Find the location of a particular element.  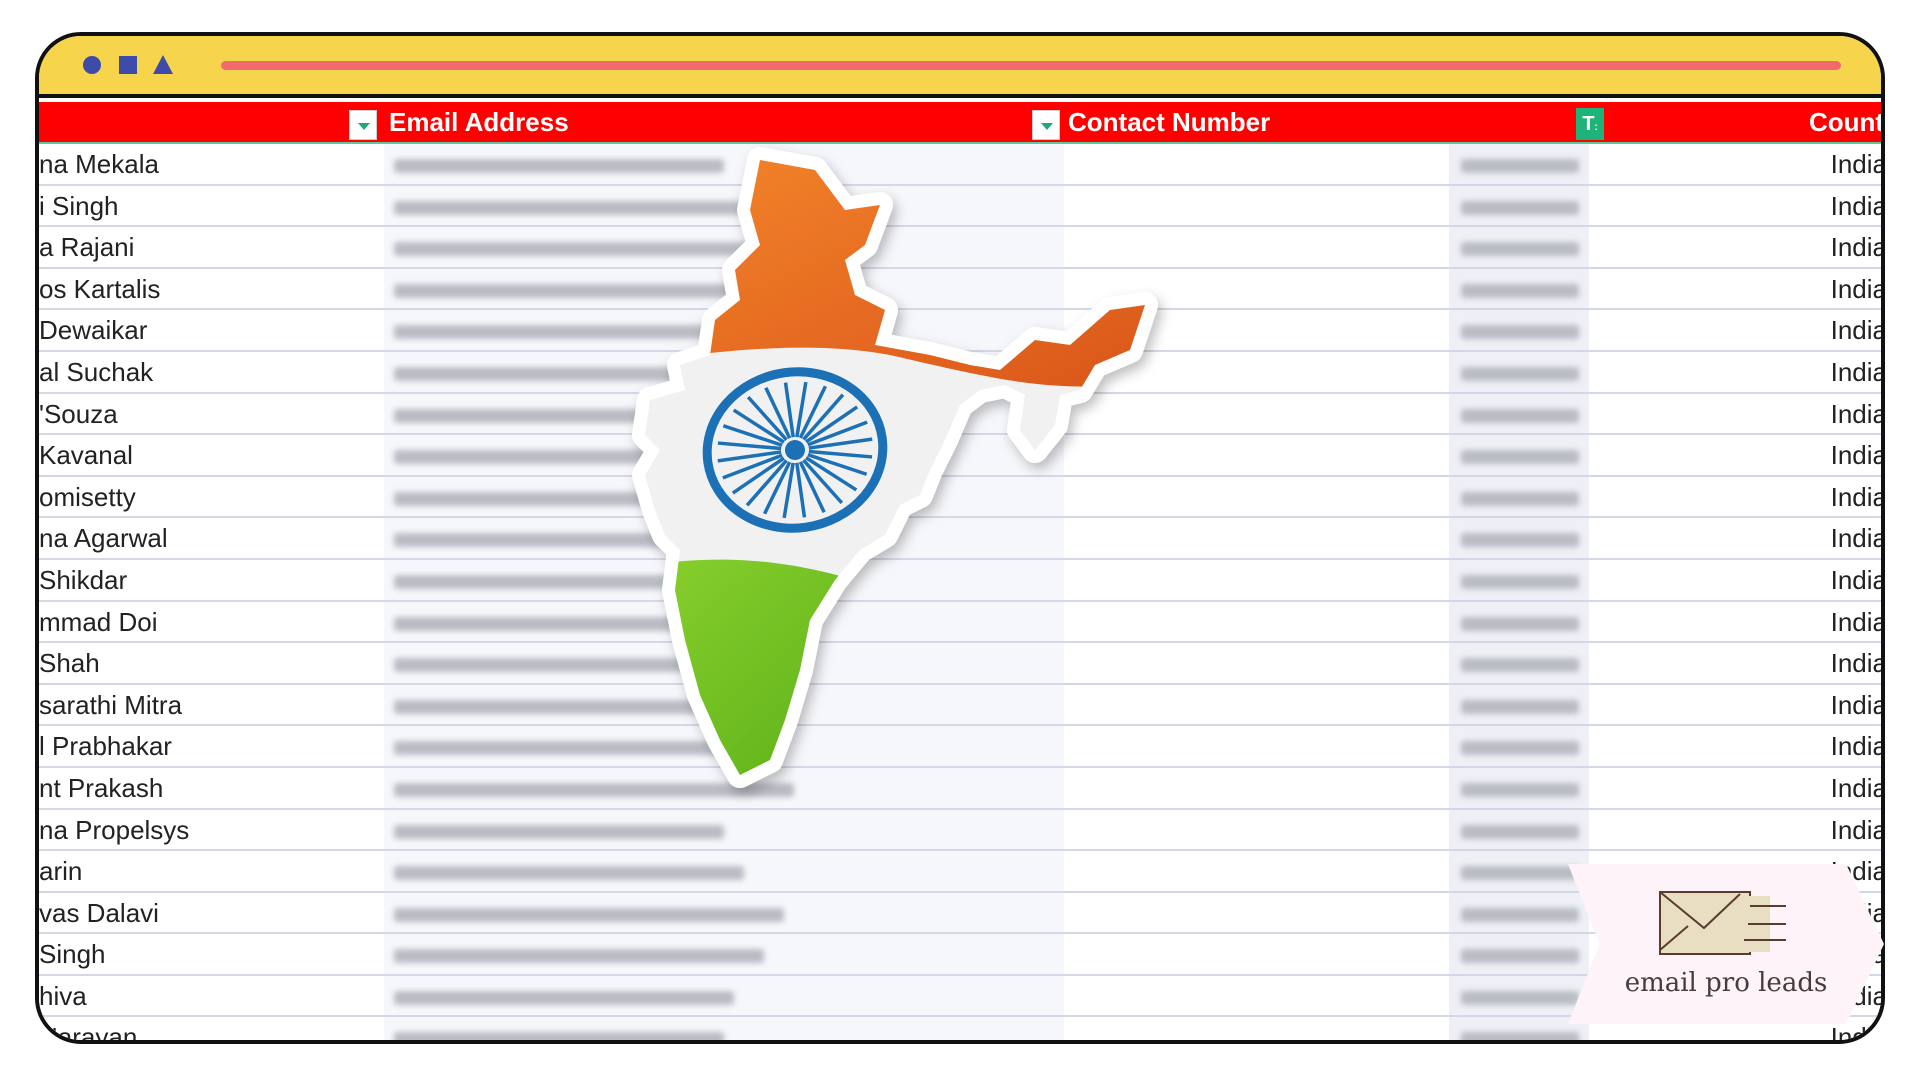

name-cell: arin is located at coordinates (211, 871).